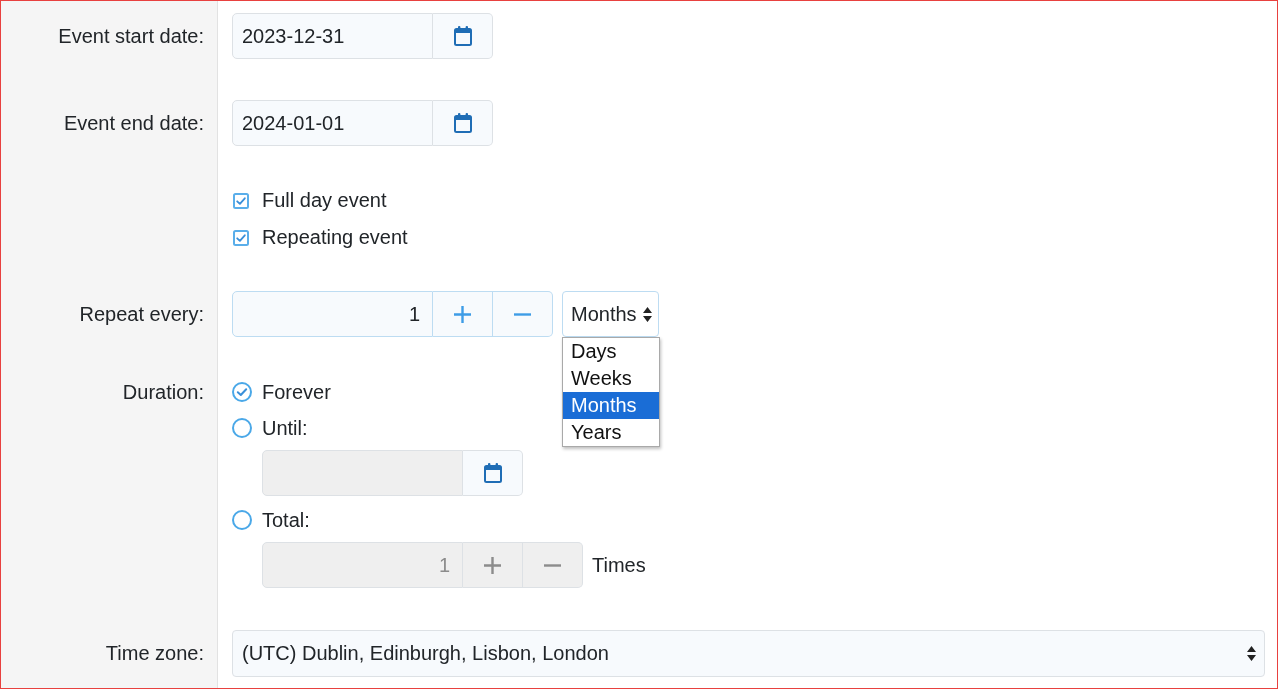 This screenshot has width=1278, height=689. Describe the element at coordinates (619, 565) in the screenshot. I see `unit-label: Times` at that location.